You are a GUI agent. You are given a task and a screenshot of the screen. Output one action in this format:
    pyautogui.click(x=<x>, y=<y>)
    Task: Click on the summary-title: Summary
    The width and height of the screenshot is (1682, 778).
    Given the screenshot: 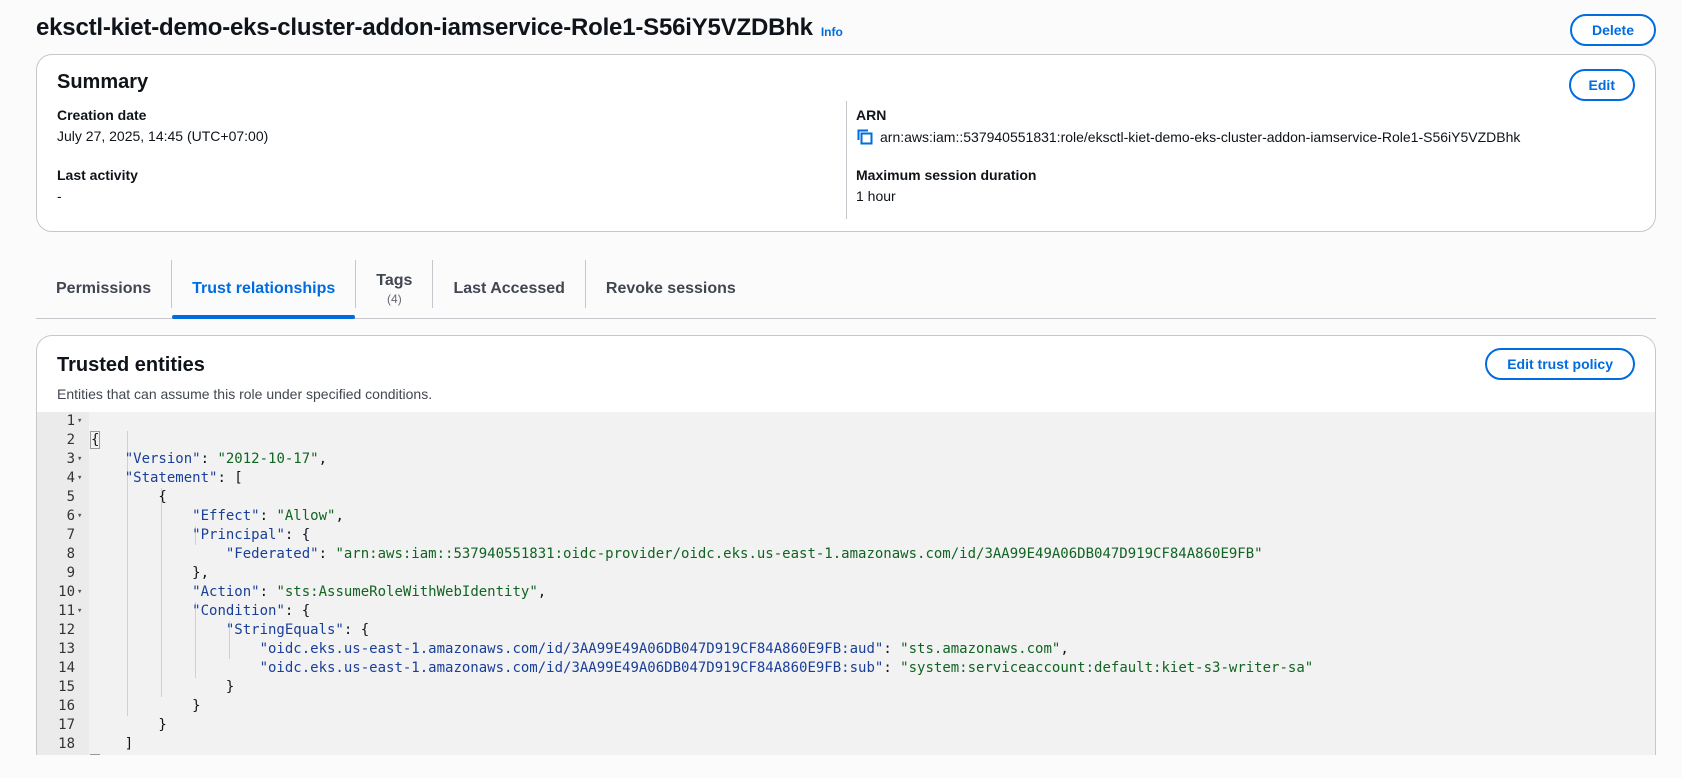 What is the action you would take?
    pyautogui.click(x=103, y=82)
    